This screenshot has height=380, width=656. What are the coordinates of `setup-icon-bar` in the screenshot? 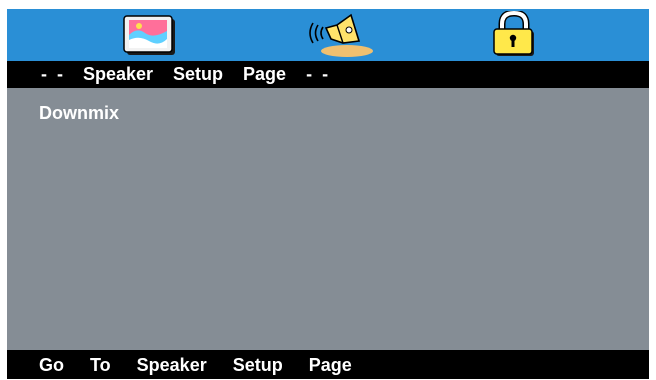 It's located at (328, 35).